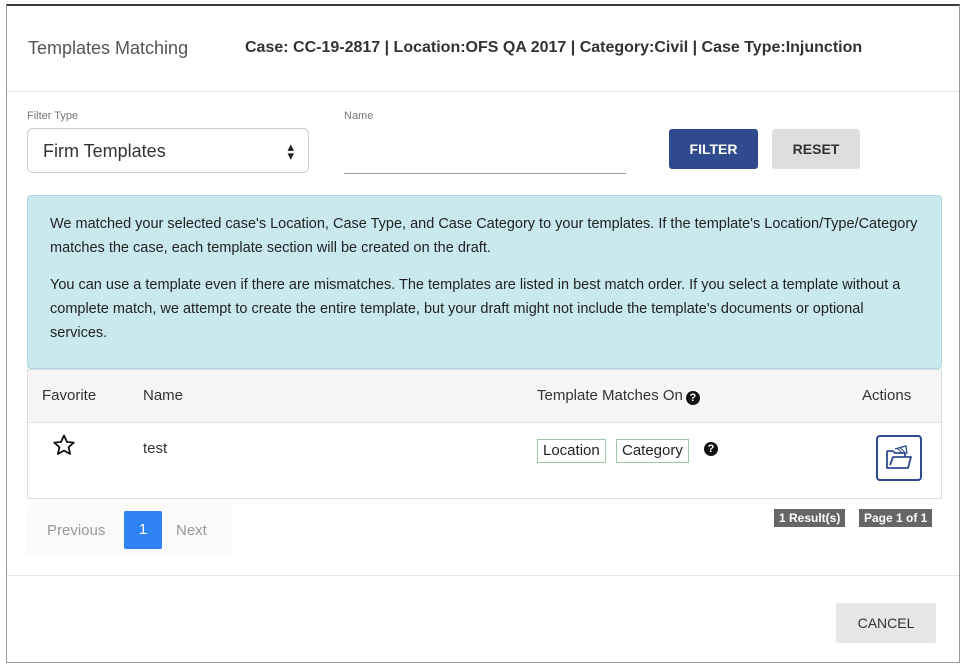 Image resolution: width=962 pixels, height=665 pixels. I want to click on column-actions: Actions, so click(887, 395).